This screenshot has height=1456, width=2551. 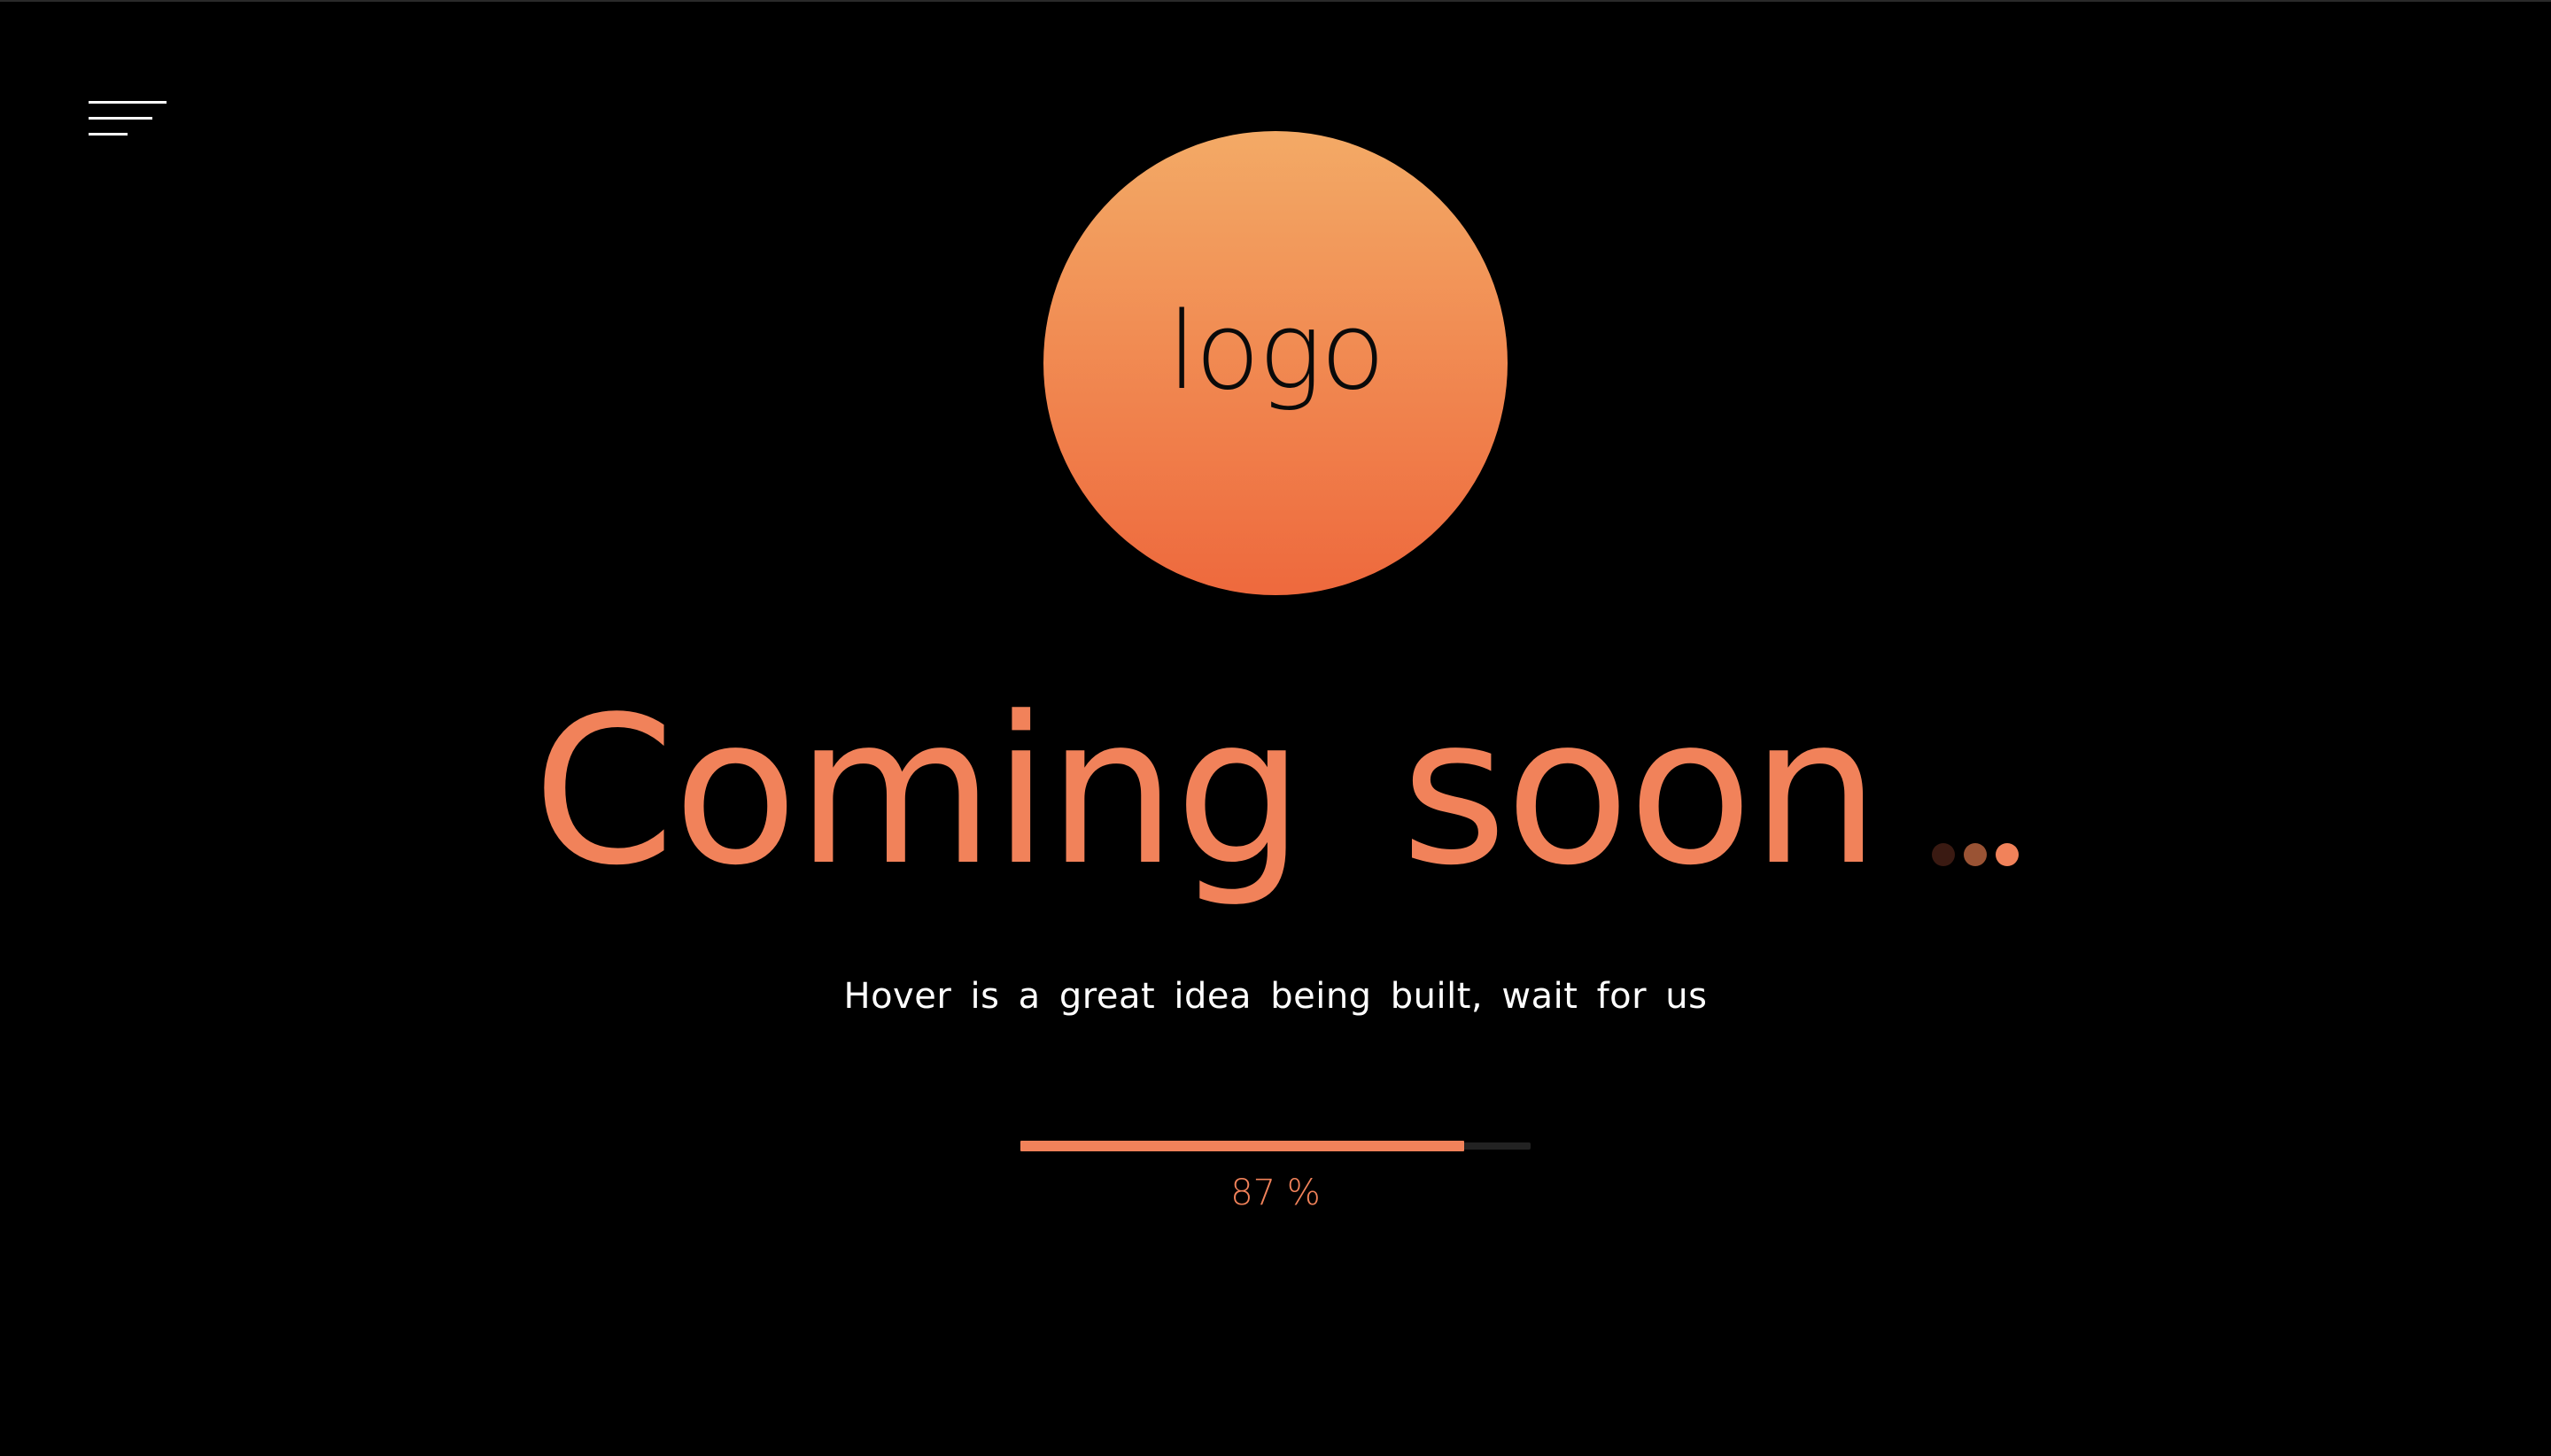 I want to click on menu-button, so click(x=127, y=119).